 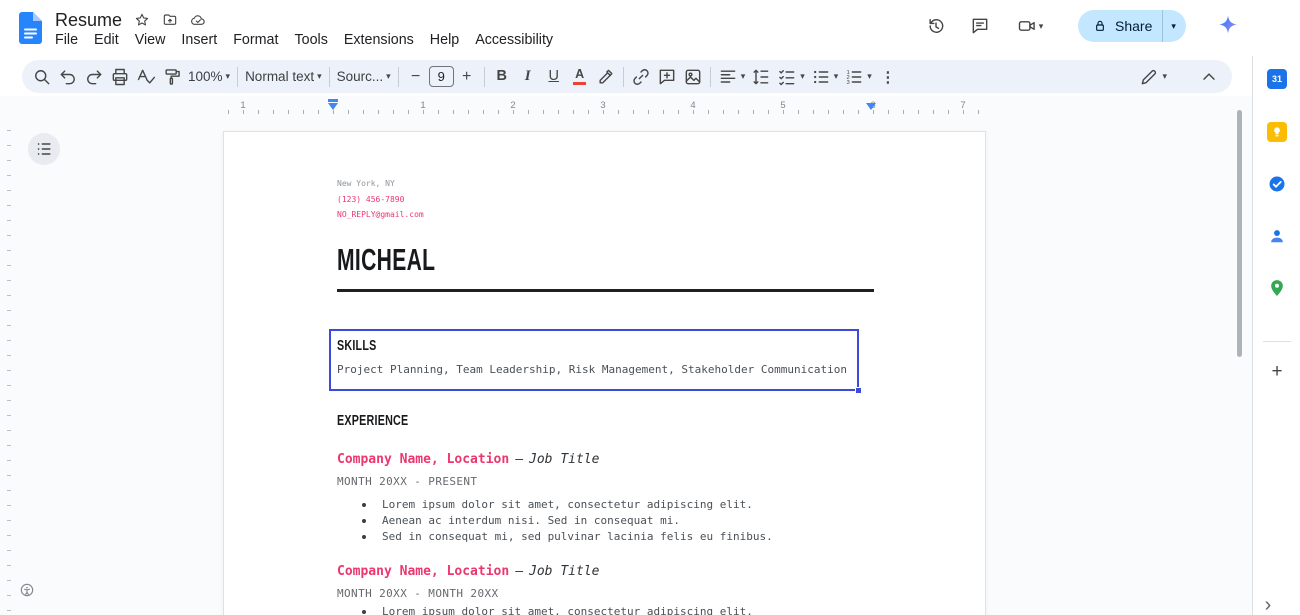 What do you see at coordinates (1209, 77) in the screenshot?
I see `hide-menus-button` at bounding box center [1209, 77].